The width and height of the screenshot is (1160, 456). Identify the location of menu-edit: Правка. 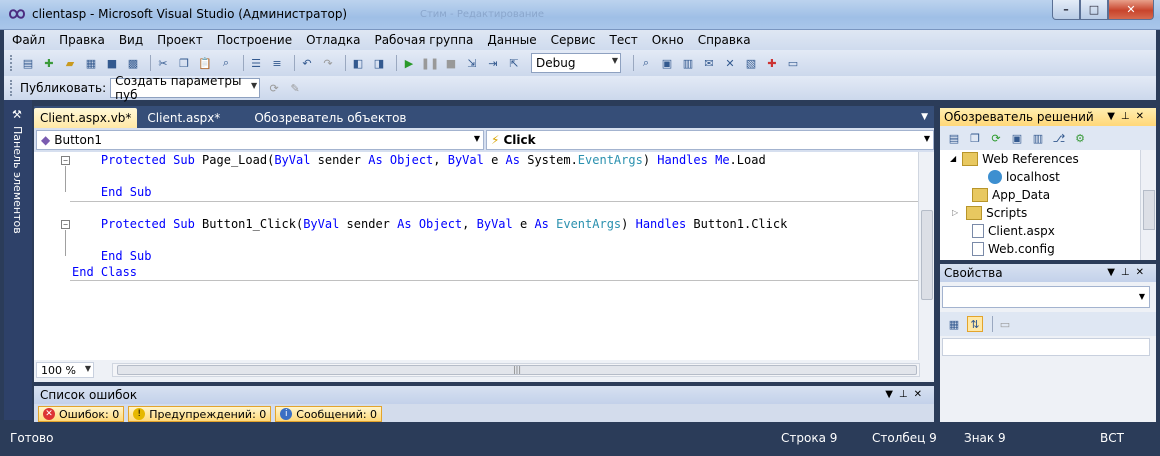
(82, 40).